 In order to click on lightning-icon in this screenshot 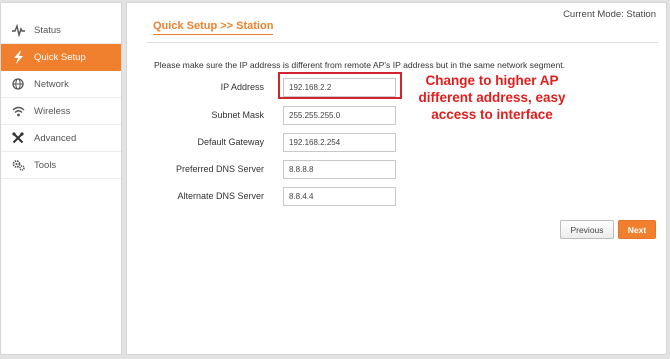, I will do `click(18, 57)`.